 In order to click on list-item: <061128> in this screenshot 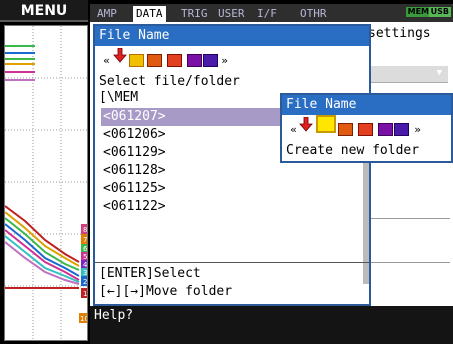, I will do `click(234, 171)`.